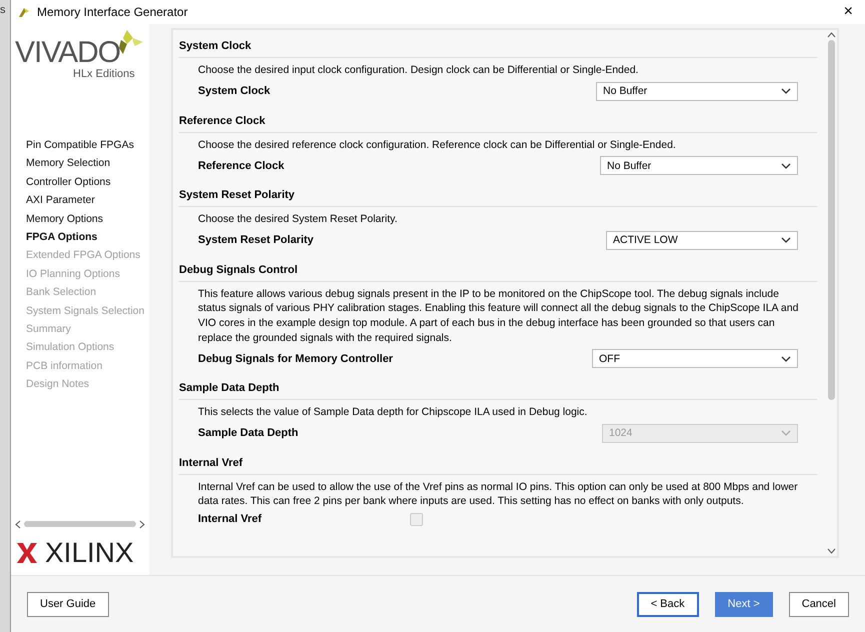 Image resolution: width=865 pixels, height=632 pixels. What do you see at coordinates (498, 389) in the screenshot?
I see `section-heading: Sample Data Depth` at bounding box center [498, 389].